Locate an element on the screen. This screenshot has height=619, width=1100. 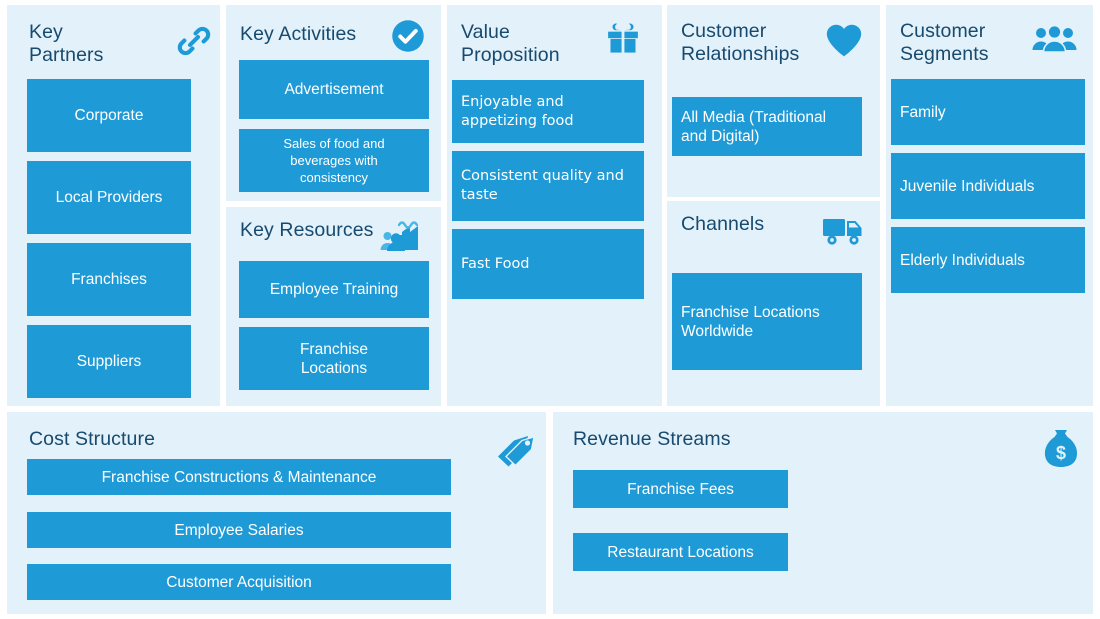
revenue-streams-card: Restaurant Locations is located at coordinates (680, 552).